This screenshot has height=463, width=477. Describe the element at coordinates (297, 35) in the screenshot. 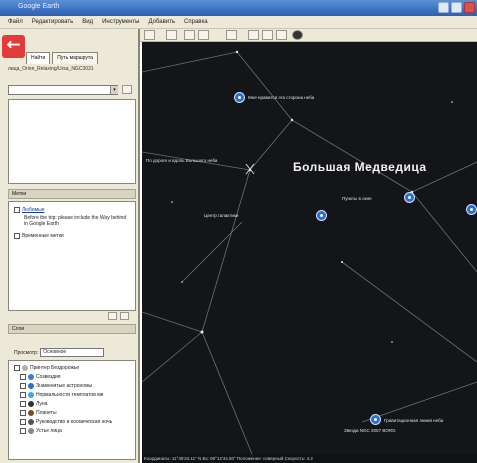

I see `sky-mode-icon` at that location.